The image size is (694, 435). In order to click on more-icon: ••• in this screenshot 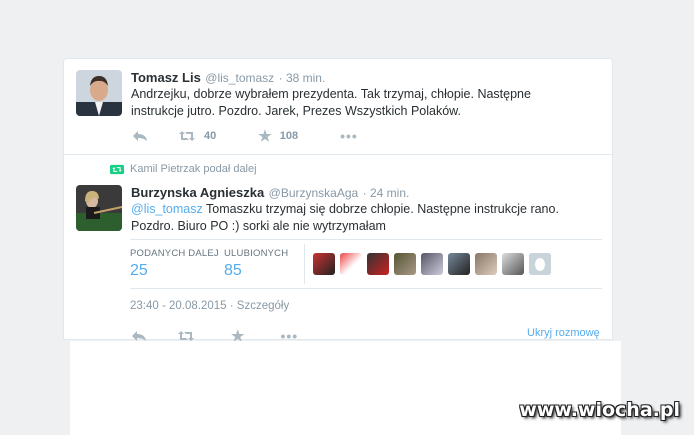, I will do `click(349, 136)`.